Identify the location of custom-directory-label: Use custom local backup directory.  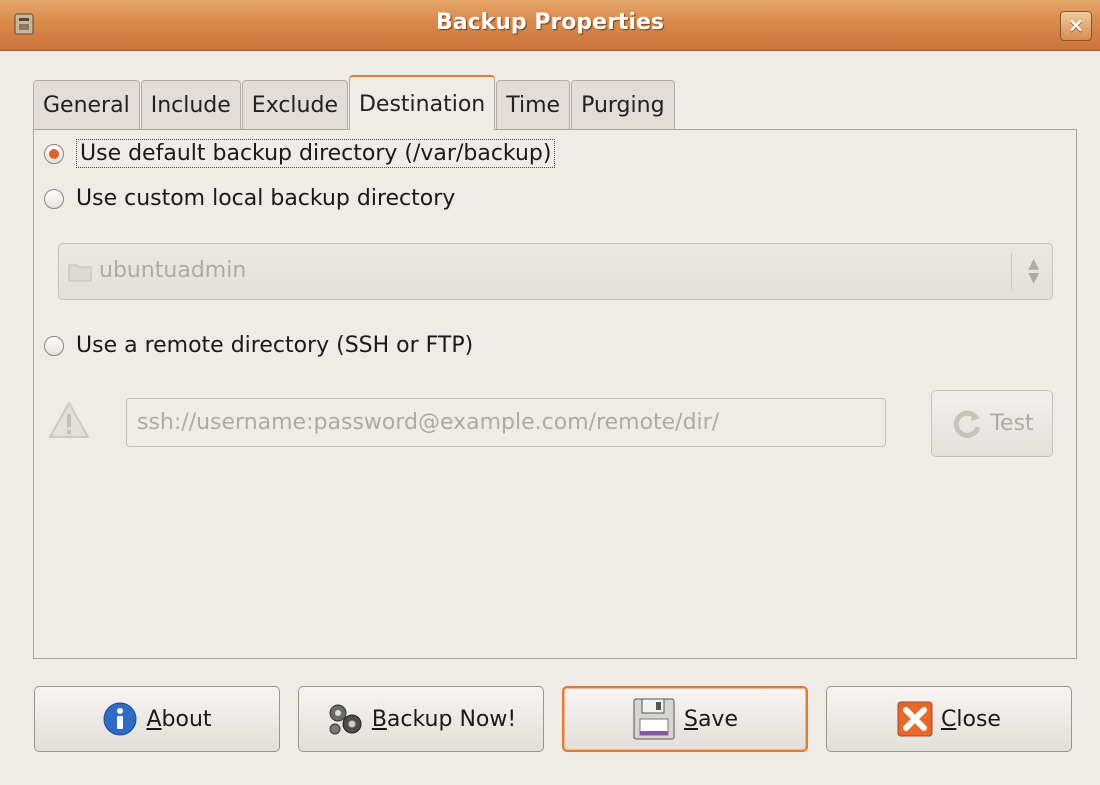
(265, 198).